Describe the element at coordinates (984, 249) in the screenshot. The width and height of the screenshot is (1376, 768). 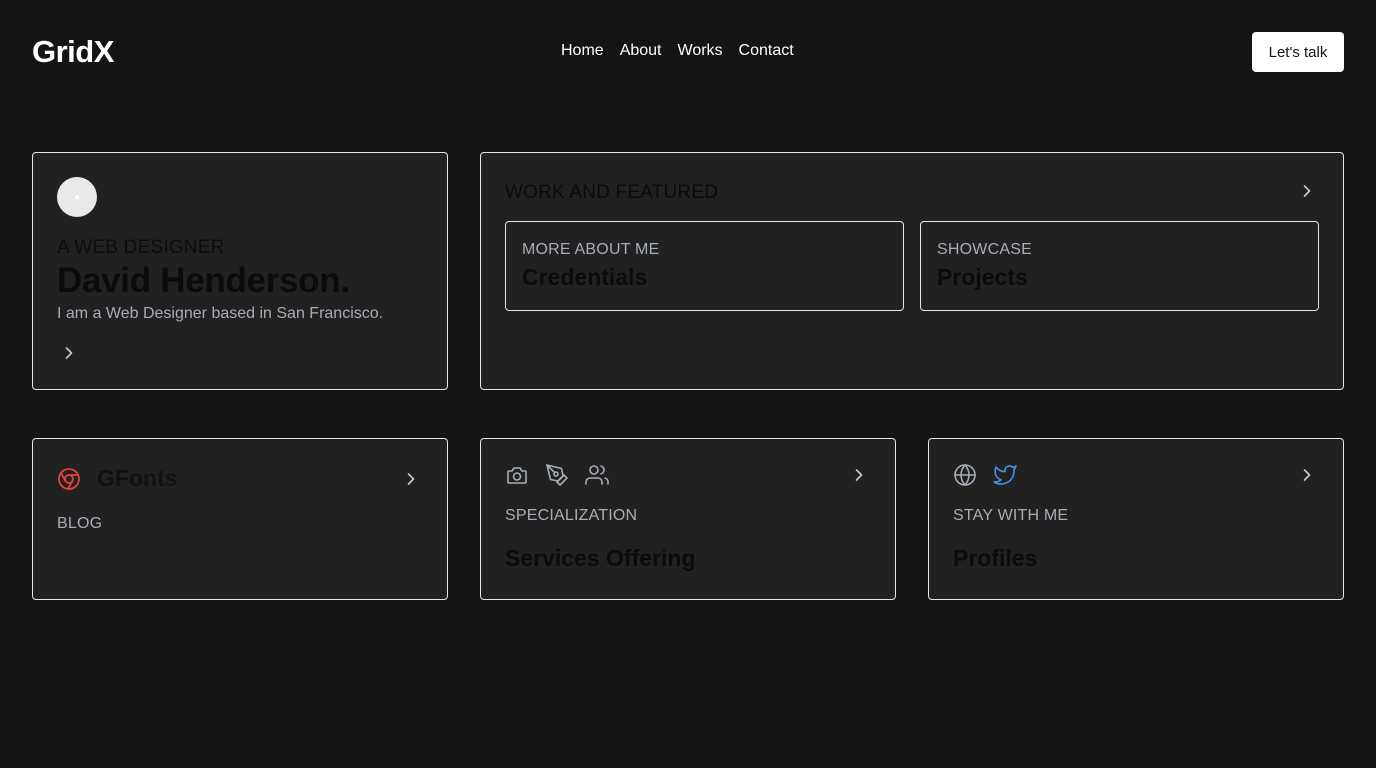
I see `projects-eyebrow: SHOWCASE` at that location.